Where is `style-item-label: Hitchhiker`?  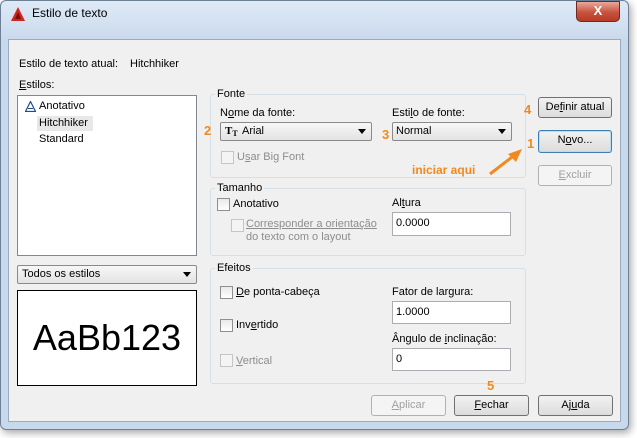
style-item-label: Hitchhiker is located at coordinates (63, 123).